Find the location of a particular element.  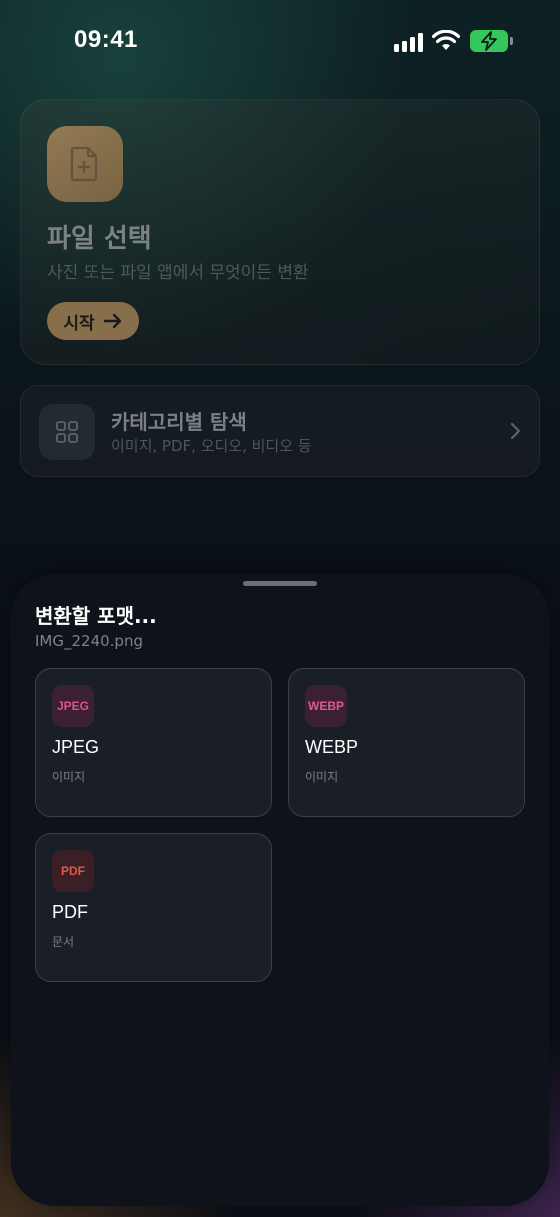

category-subtitle: 이미지, PDF, 오디오, 비디오 등 is located at coordinates (211, 446).